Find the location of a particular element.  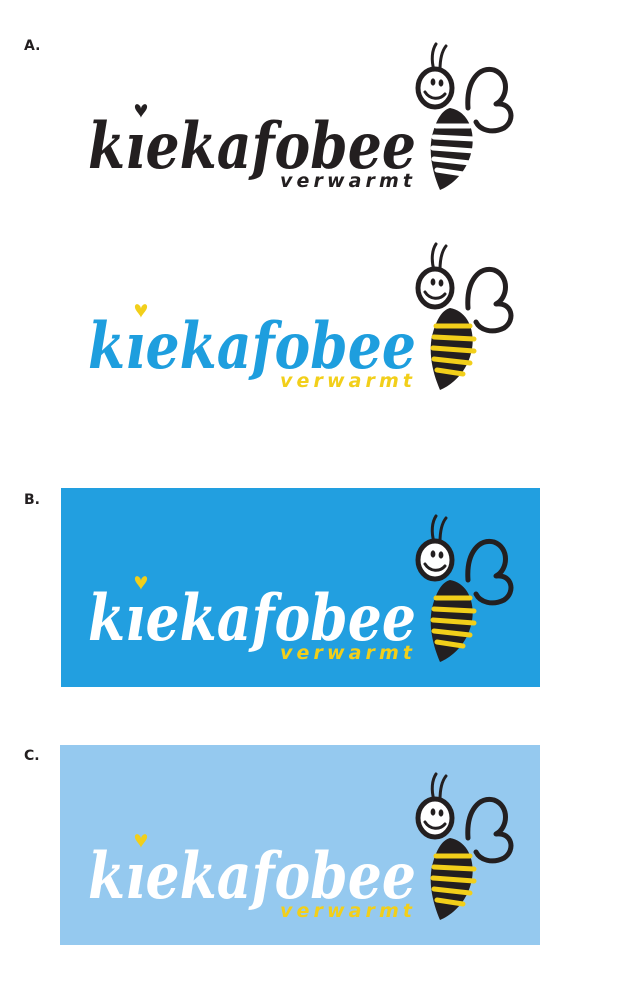

section-label-b: B. is located at coordinates (32, 500).